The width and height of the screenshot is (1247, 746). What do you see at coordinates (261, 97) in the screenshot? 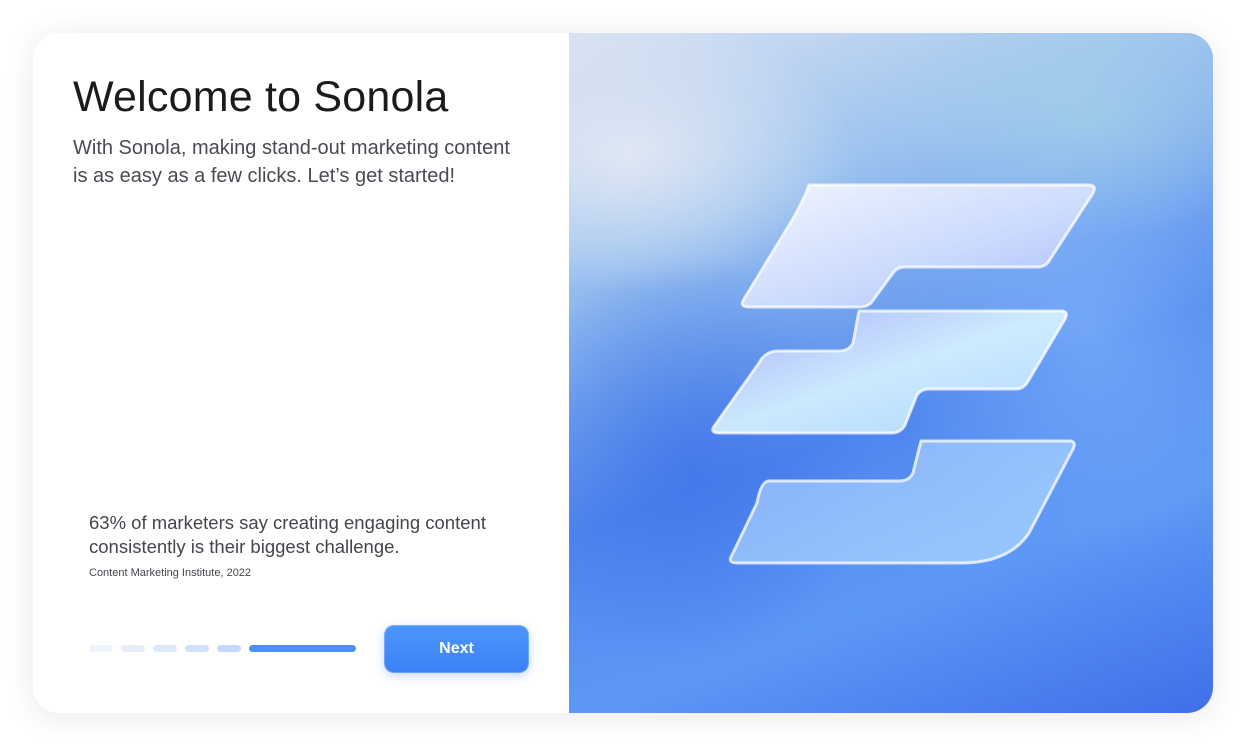
I see `page-title: Welcome to Sonola` at bounding box center [261, 97].